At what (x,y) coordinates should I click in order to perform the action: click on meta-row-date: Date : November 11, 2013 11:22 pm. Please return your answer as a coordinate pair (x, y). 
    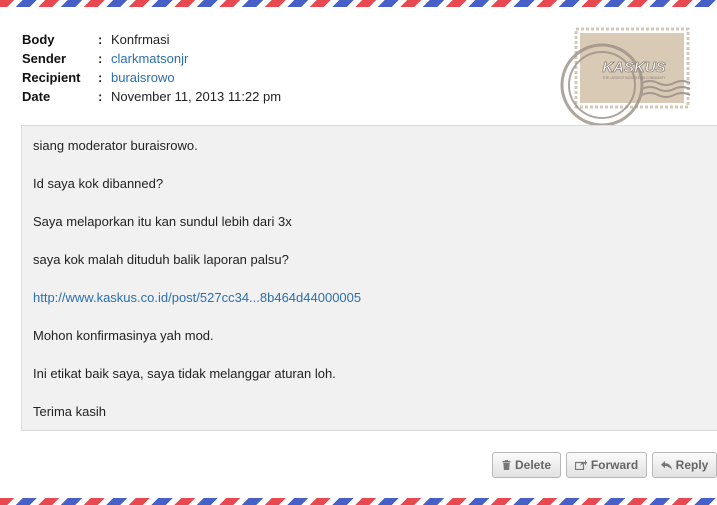
    Looking at the image, I should click on (151, 96).